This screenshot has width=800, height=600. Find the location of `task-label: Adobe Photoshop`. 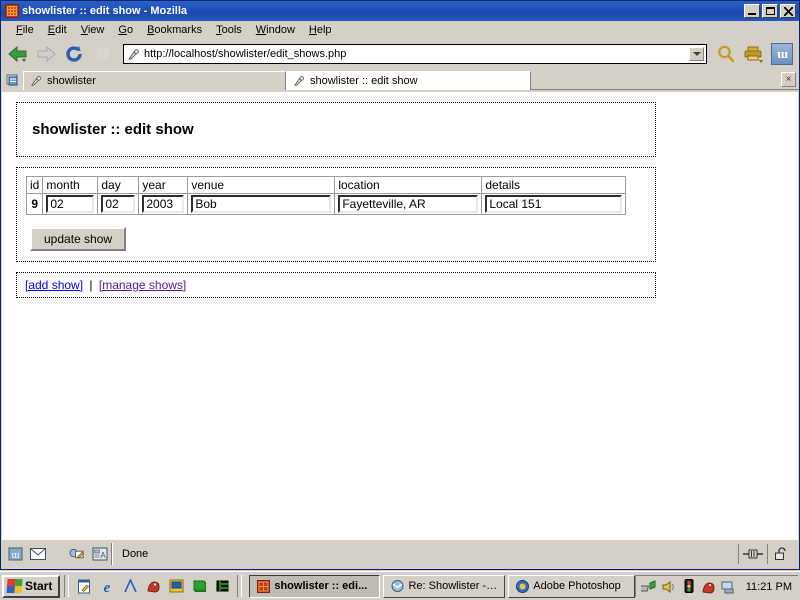

task-label: Adobe Photoshop is located at coordinates (577, 586).